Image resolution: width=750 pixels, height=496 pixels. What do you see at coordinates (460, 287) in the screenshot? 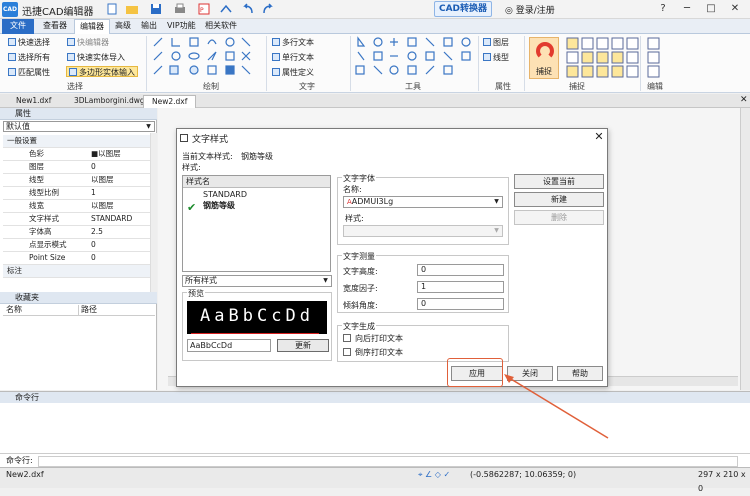
I see `width-factor-input: 1` at bounding box center [460, 287].